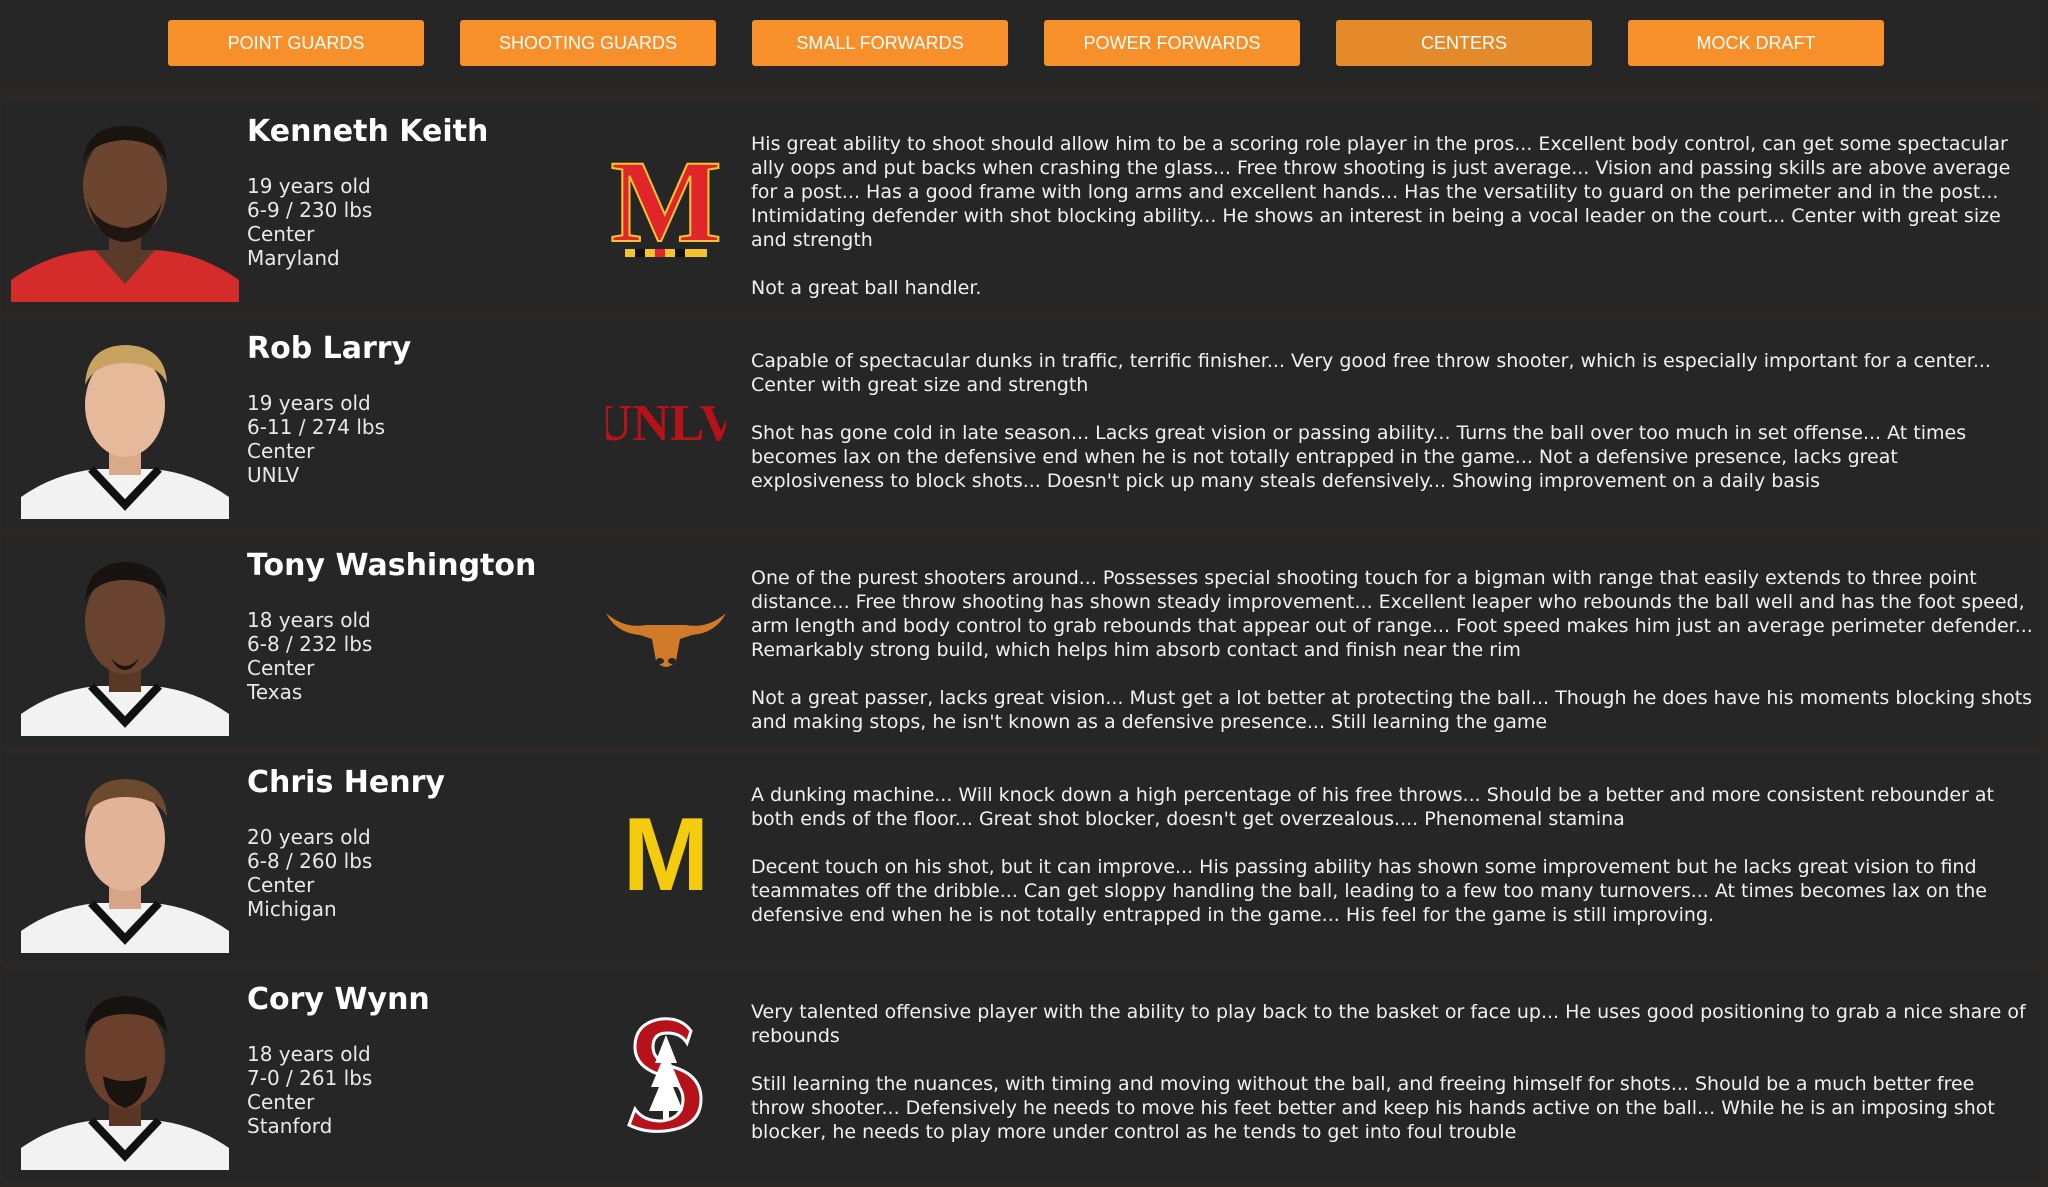 Image resolution: width=2048 pixels, height=1187 pixels. What do you see at coordinates (290, 1126) in the screenshot?
I see `player-school: Stanford` at bounding box center [290, 1126].